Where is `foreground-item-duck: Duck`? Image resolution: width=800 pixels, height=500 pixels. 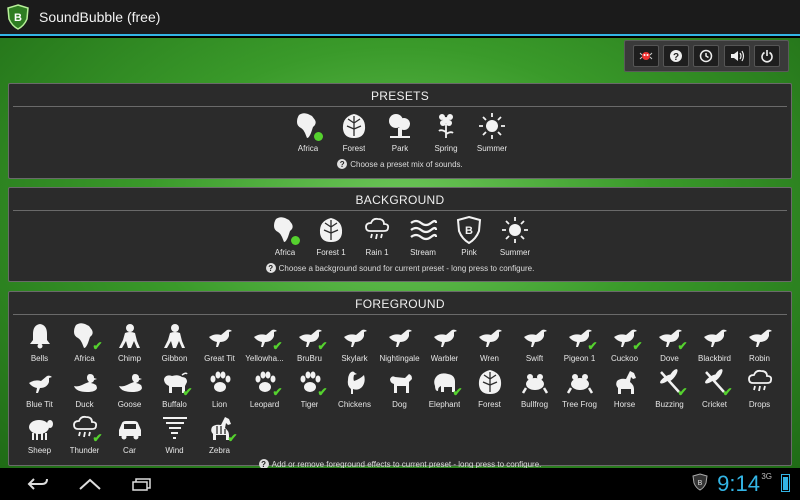
foreground-item-duck: Duck is located at coordinates (84, 388).